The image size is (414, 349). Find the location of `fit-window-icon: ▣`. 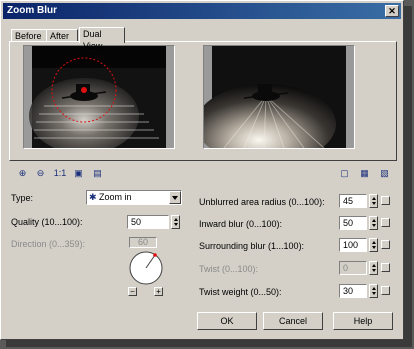

fit-window-icon: ▣ is located at coordinates (78, 173).